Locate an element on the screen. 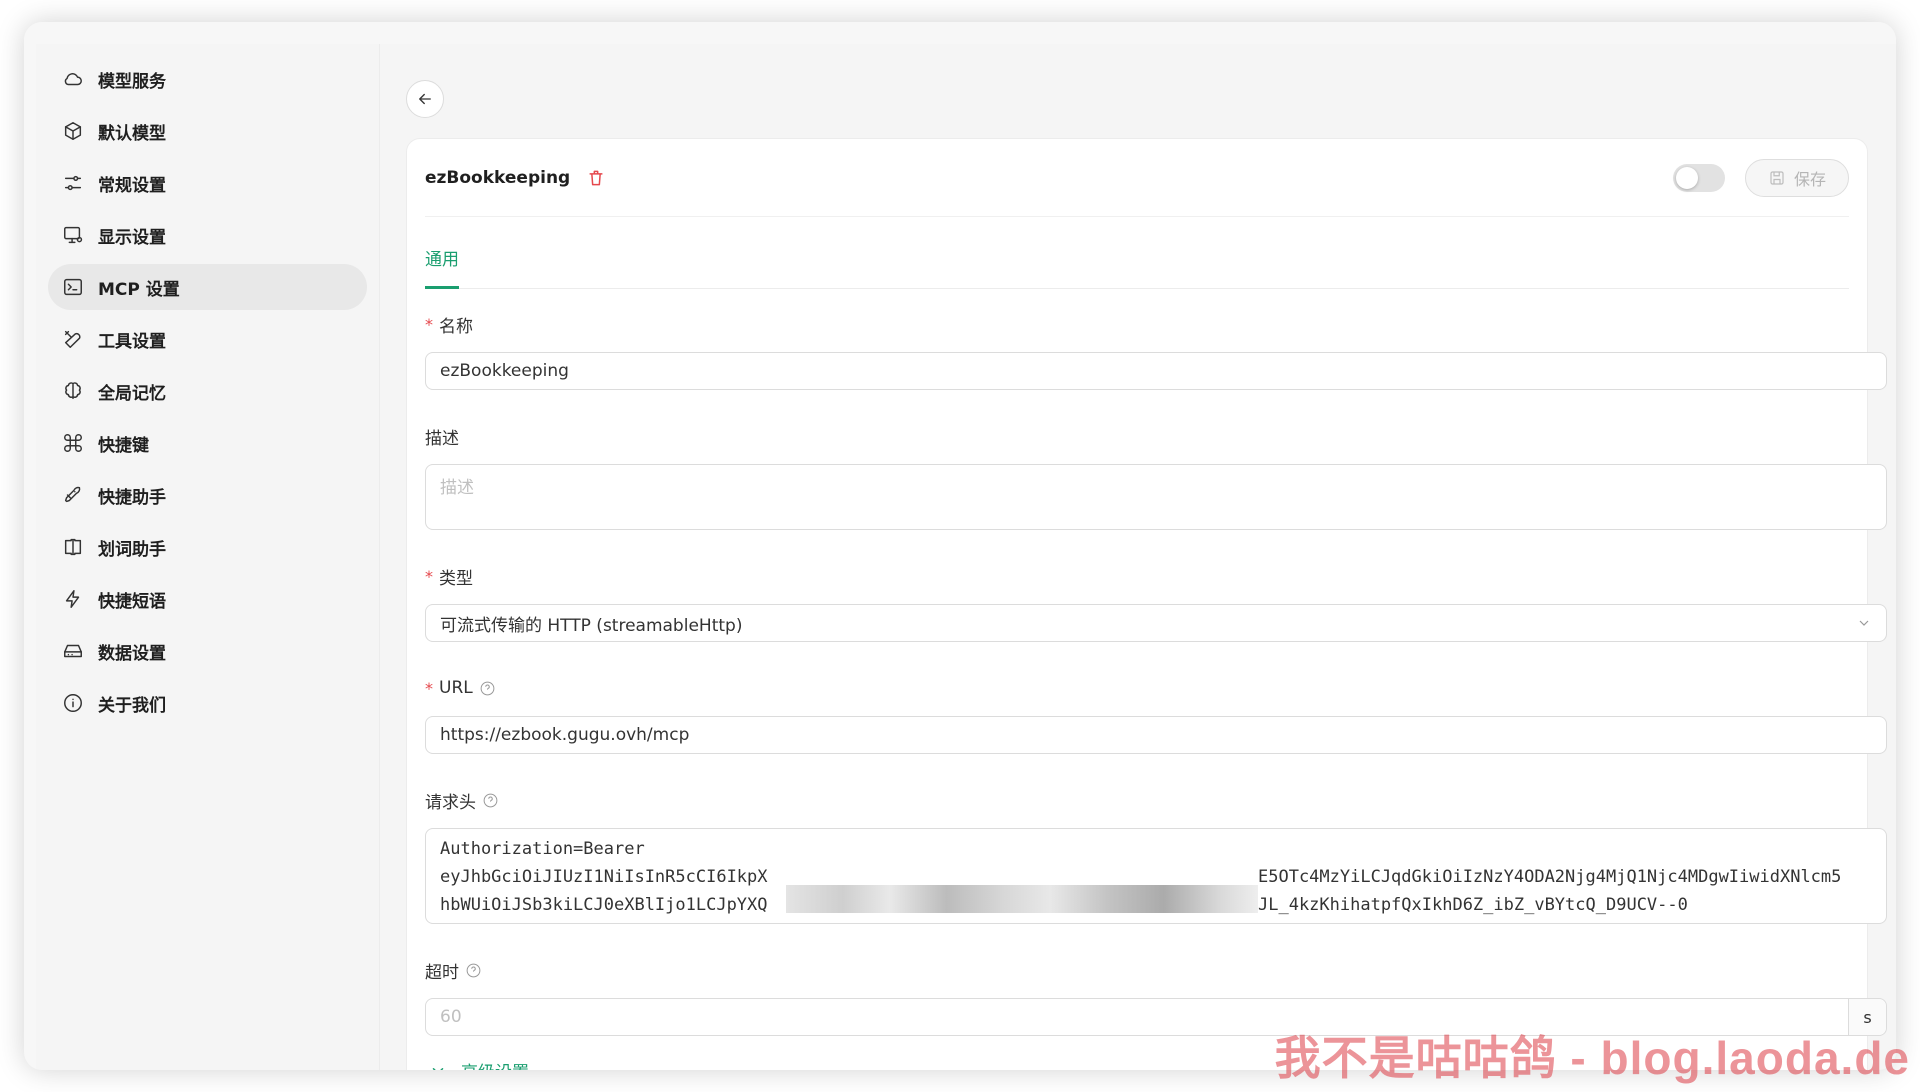 This screenshot has width=1920, height=1092. url-input: https://ezbook.gugu.ovh/mcp is located at coordinates (1156, 735).